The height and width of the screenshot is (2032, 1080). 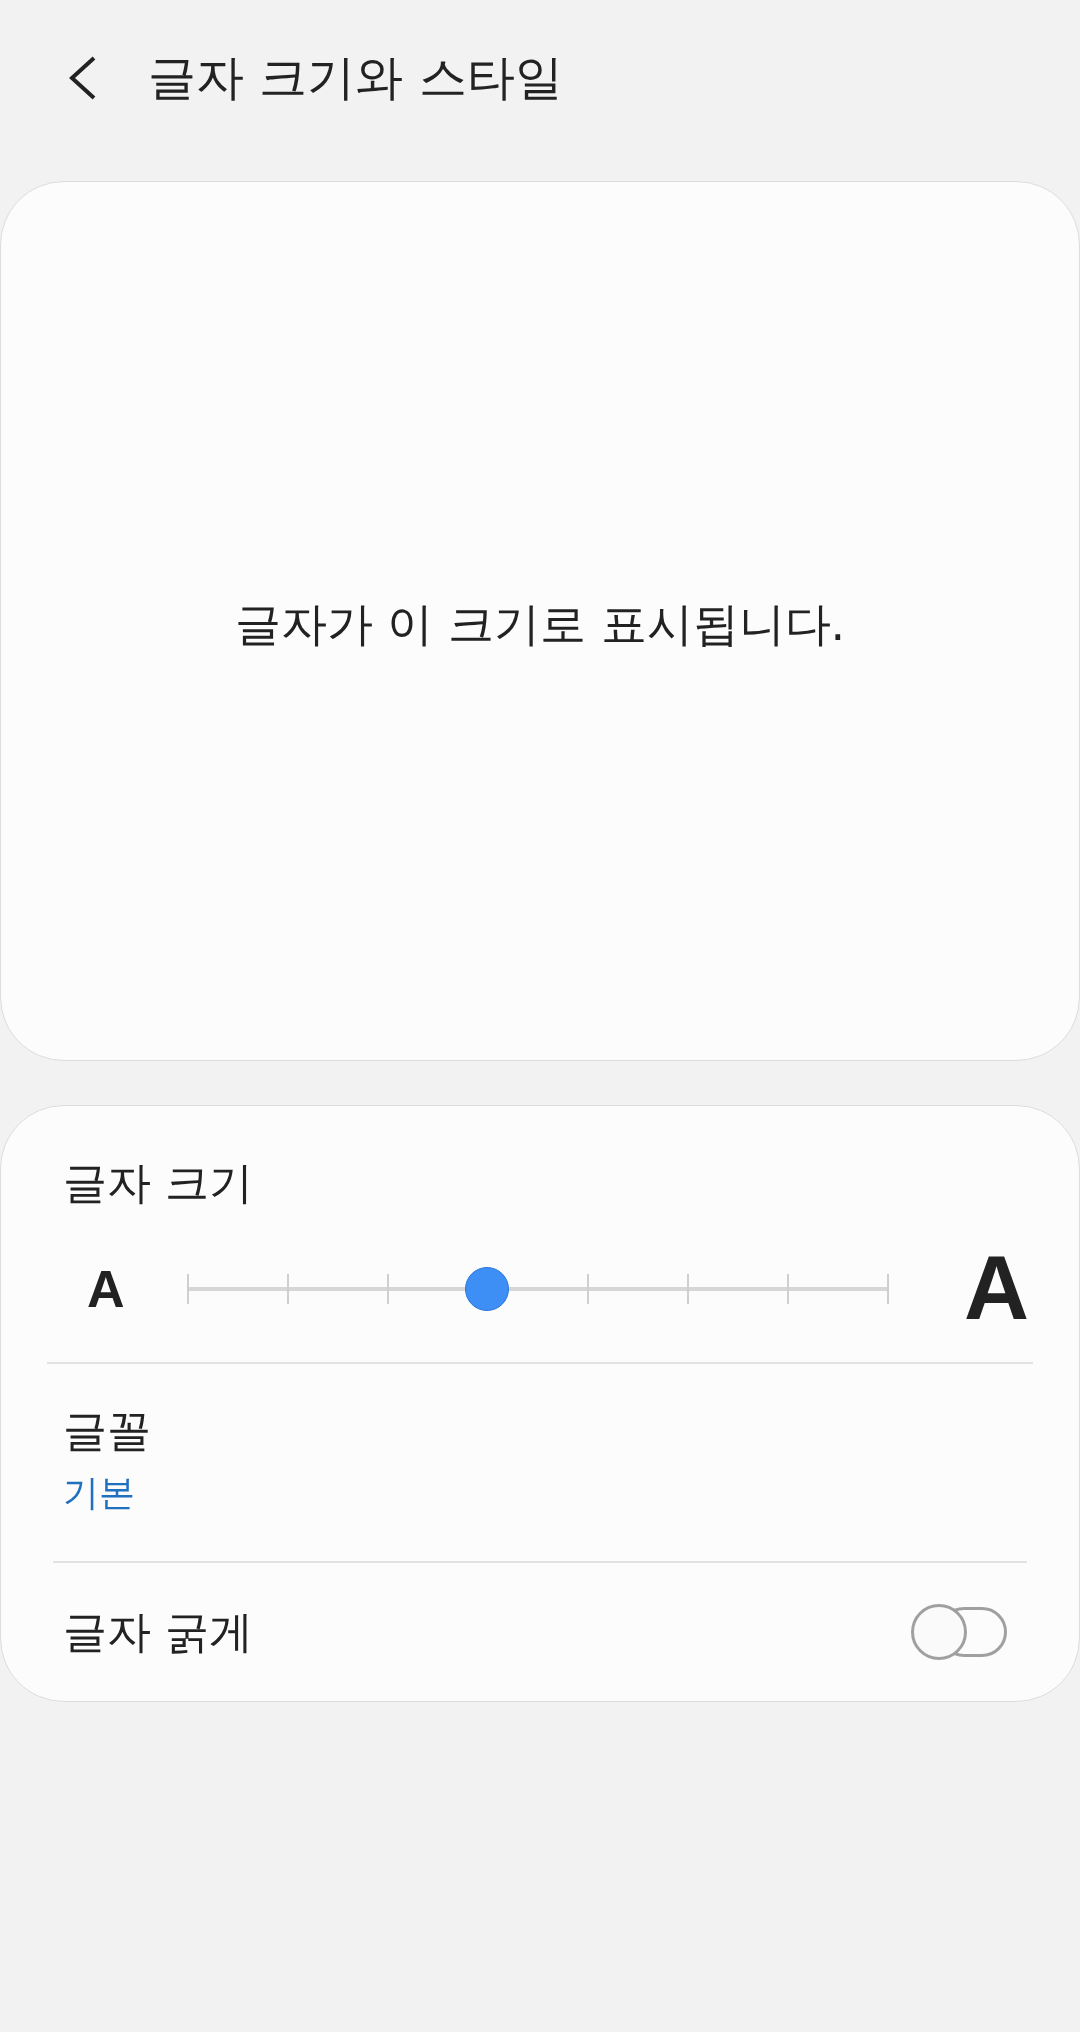 What do you see at coordinates (158, 1631) in the screenshot?
I see `bold-text-label: 글자 굵게` at bounding box center [158, 1631].